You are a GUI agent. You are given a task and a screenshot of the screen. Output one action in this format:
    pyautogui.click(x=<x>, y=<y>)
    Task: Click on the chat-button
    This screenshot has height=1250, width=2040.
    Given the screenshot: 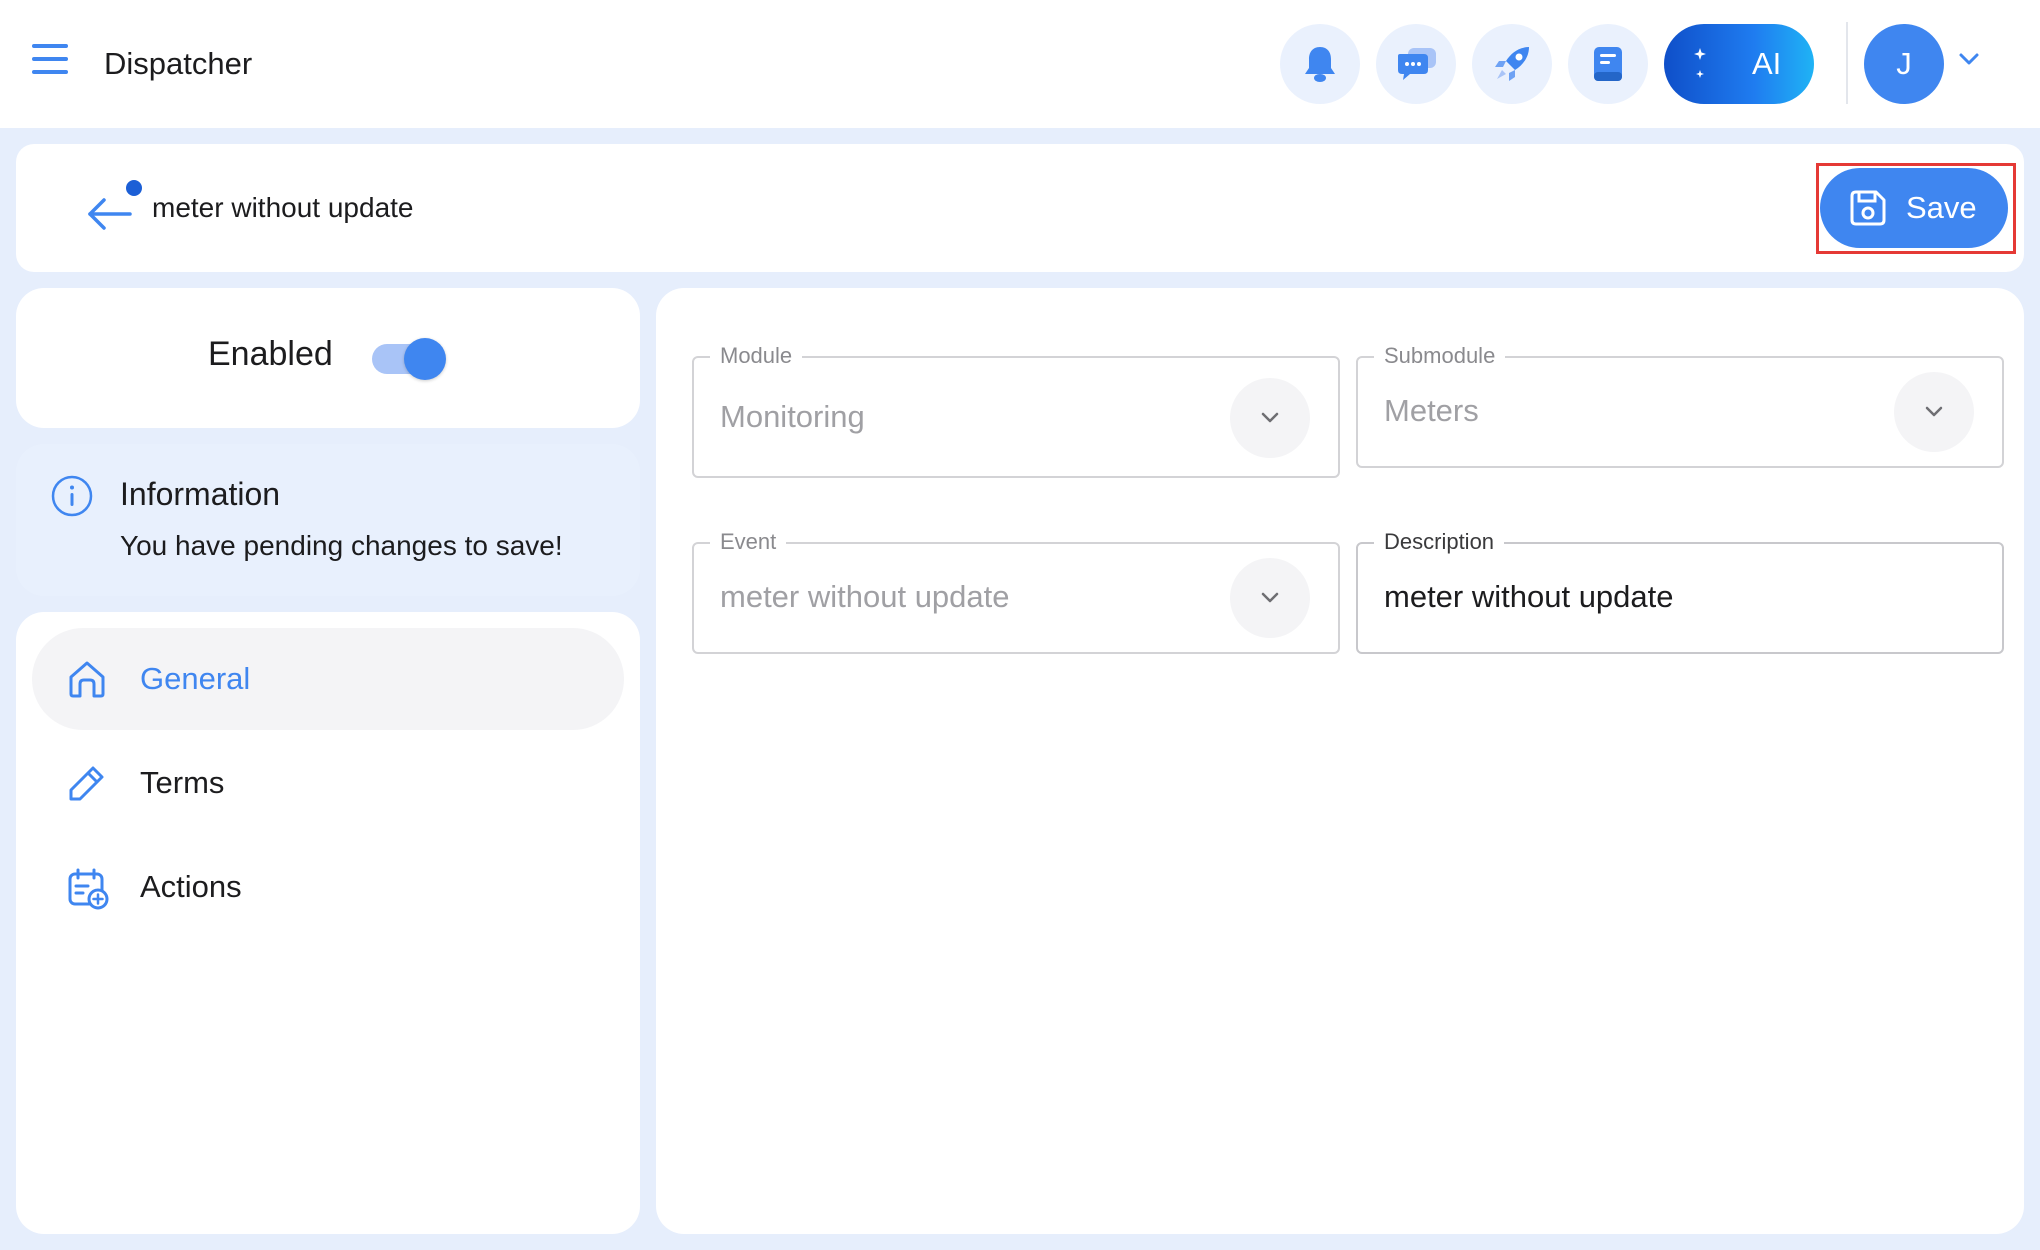 What is the action you would take?
    pyautogui.click(x=1416, y=64)
    